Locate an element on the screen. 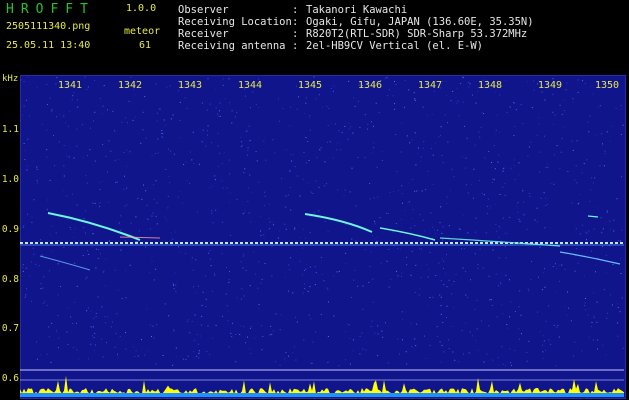 Image resolution: width=629 pixels, height=400 pixels. freq-tick-label: 0.9 is located at coordinates (10, 229).